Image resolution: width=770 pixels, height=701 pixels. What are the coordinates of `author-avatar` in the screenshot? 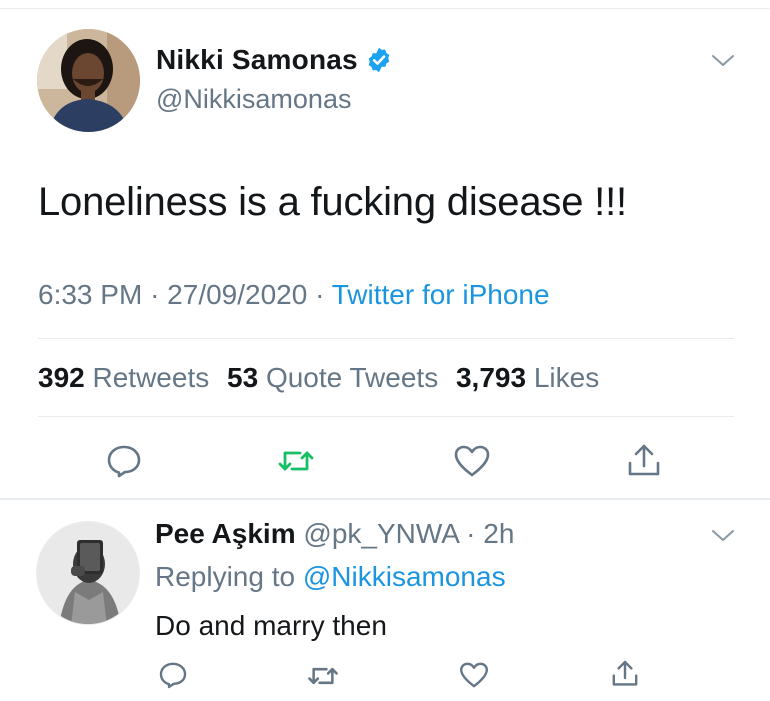 It's located at (88, 80).